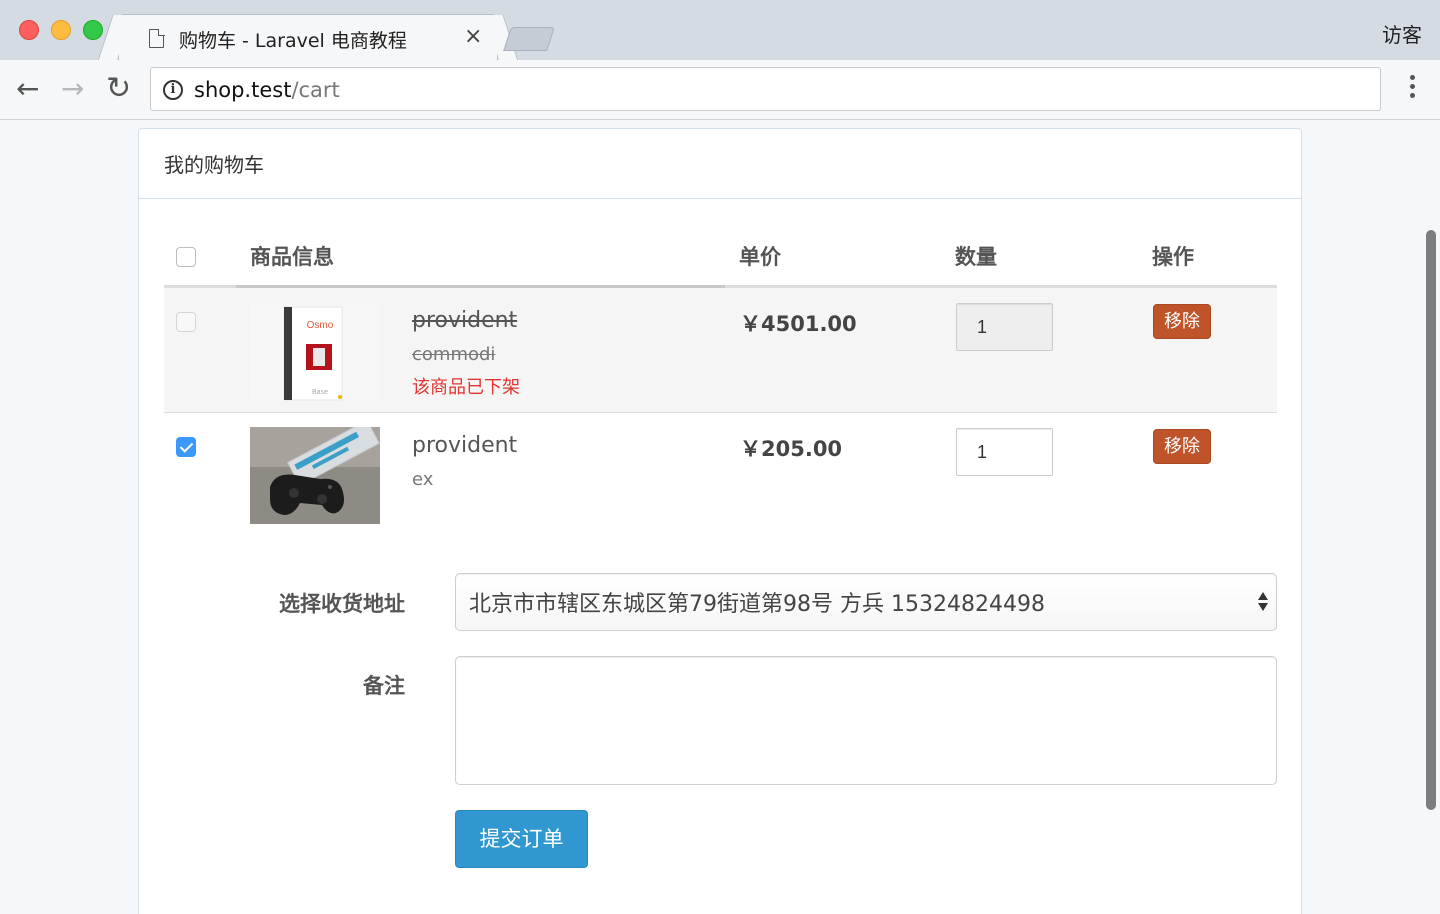 This screenshot has height=914, width=1440. I want to click on address-select: 北京市市辖区东城区第79街道第98号 方兵 15324824498, so click(866, 602).